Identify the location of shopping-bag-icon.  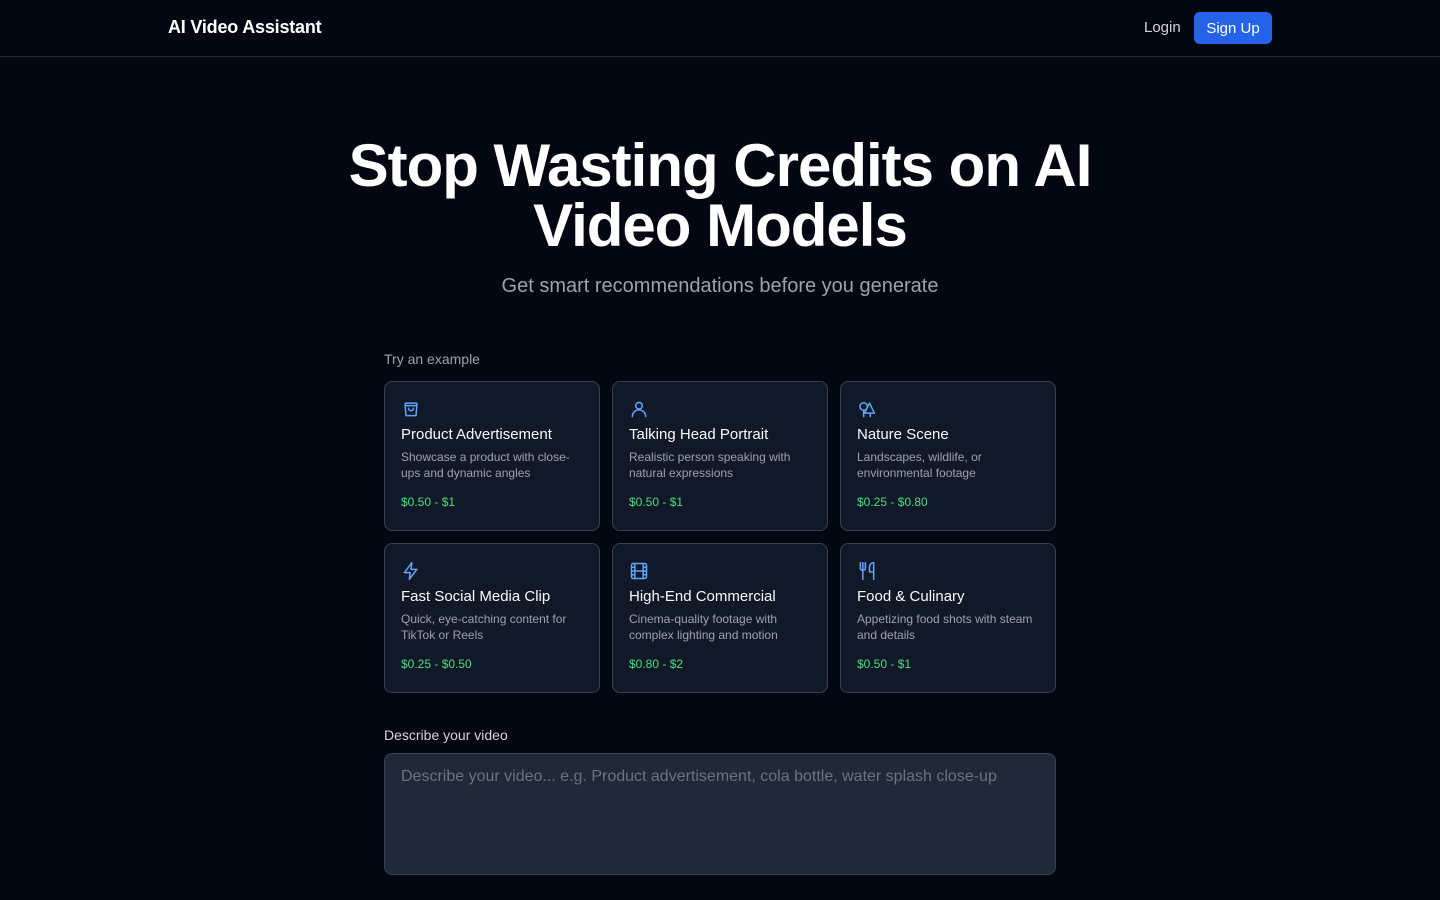
(411, 409).